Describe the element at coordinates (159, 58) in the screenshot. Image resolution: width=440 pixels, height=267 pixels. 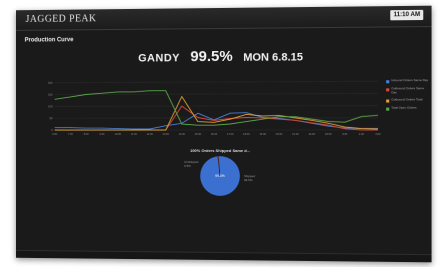
I see `site-name: GANDY` at that location.